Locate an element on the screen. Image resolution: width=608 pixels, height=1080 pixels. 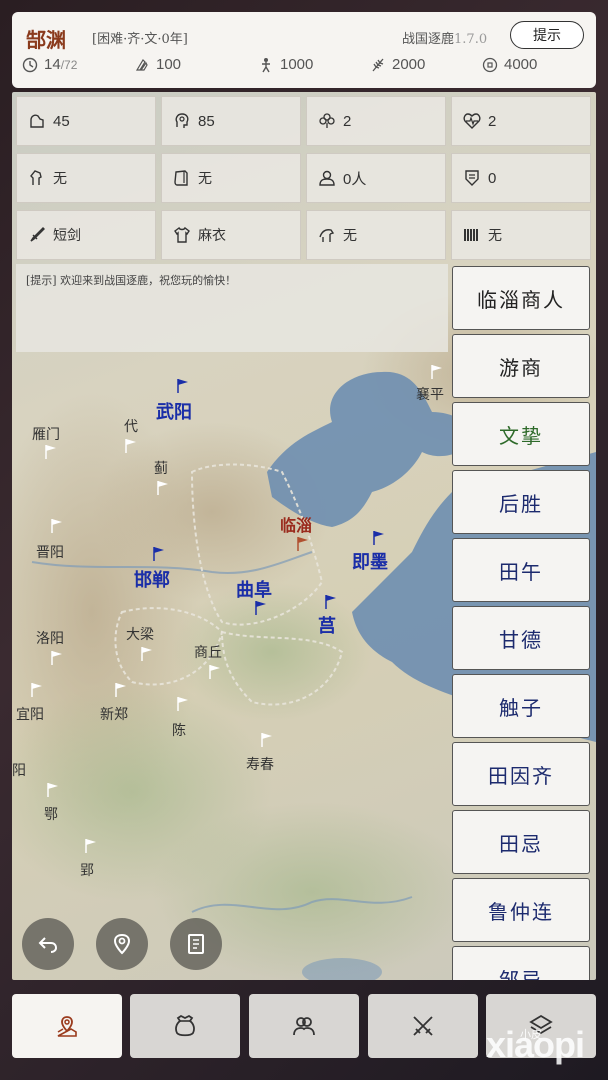
journal-icon is located at coordinates (196, 944).